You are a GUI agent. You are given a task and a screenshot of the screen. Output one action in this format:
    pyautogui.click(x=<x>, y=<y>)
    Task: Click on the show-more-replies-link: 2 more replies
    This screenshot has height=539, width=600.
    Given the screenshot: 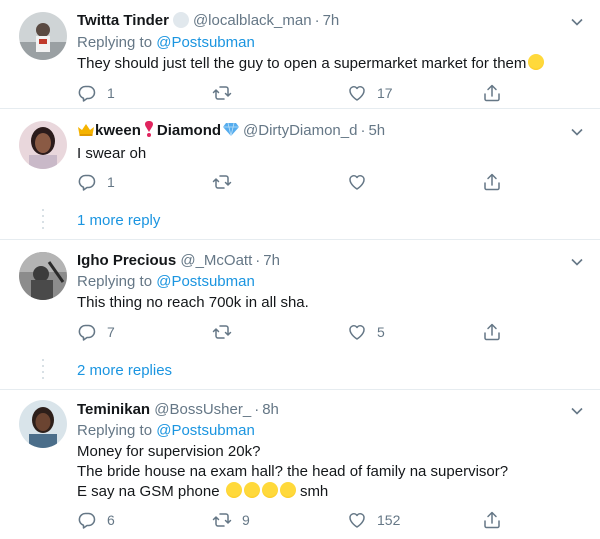 What is the action you would take?
    pyautogui.click(x=124, y=371)
    